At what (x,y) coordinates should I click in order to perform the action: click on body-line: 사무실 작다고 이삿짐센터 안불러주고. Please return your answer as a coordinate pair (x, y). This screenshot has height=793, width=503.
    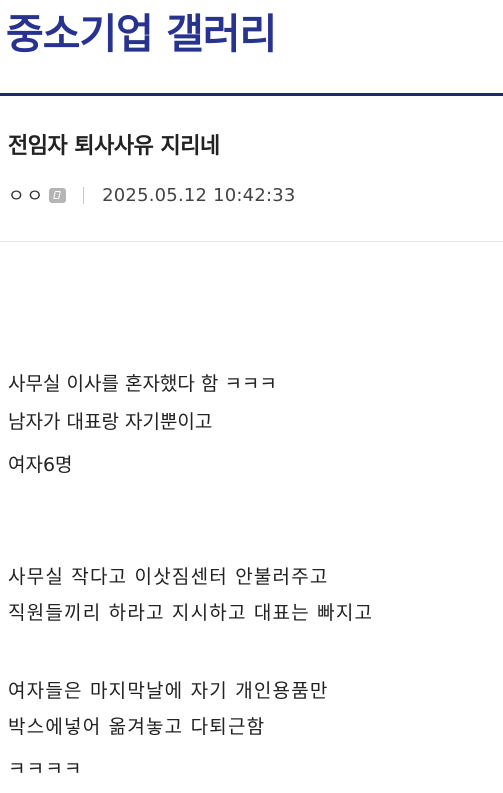
    Looking at the image, I should click on (168, 577).